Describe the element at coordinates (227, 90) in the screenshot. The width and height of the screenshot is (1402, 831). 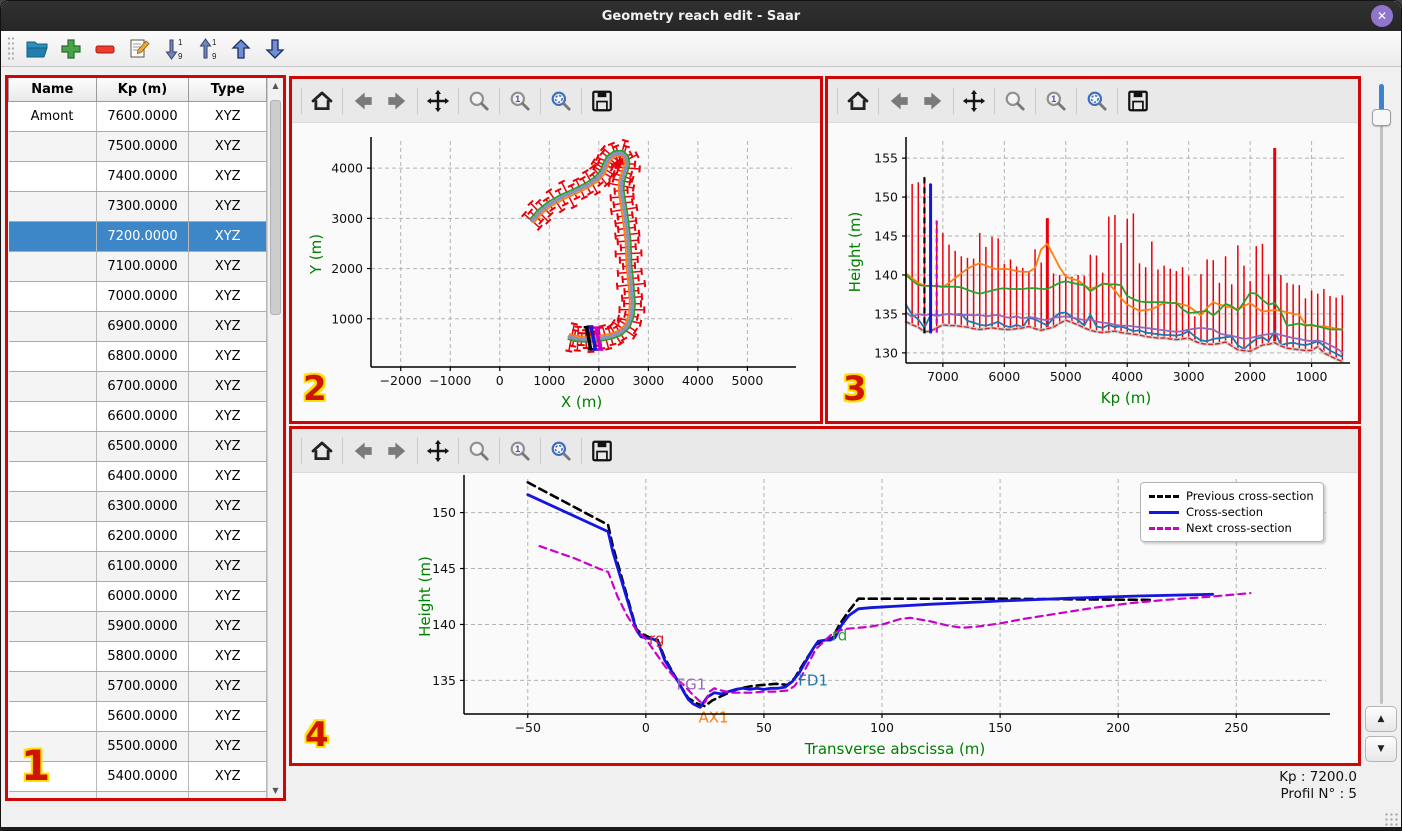
I see `col-header-type: Type` at that location.